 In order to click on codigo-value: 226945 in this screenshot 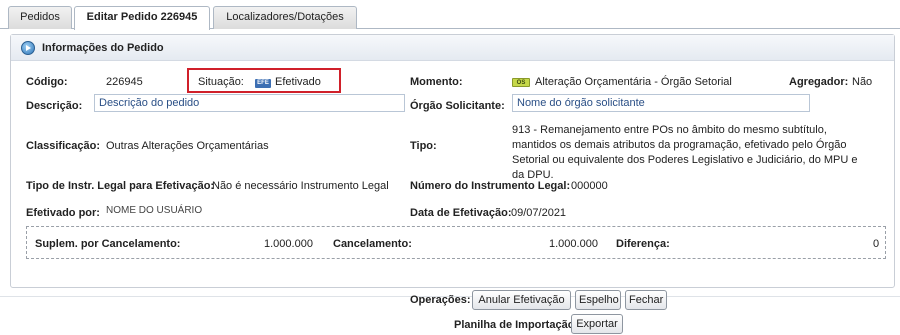, I will do `click(124, 82)`.